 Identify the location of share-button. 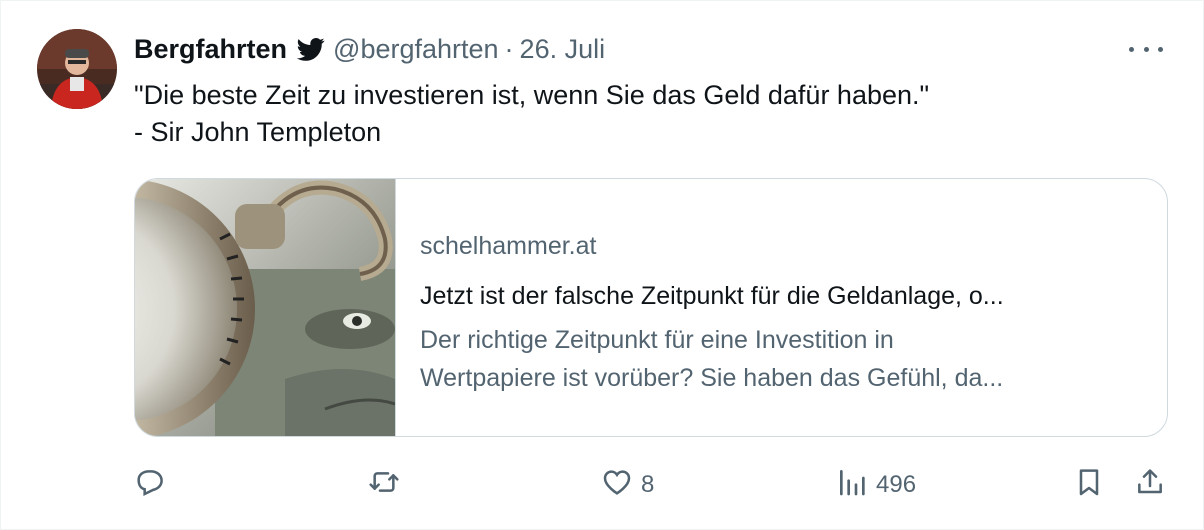
(1150, 485).